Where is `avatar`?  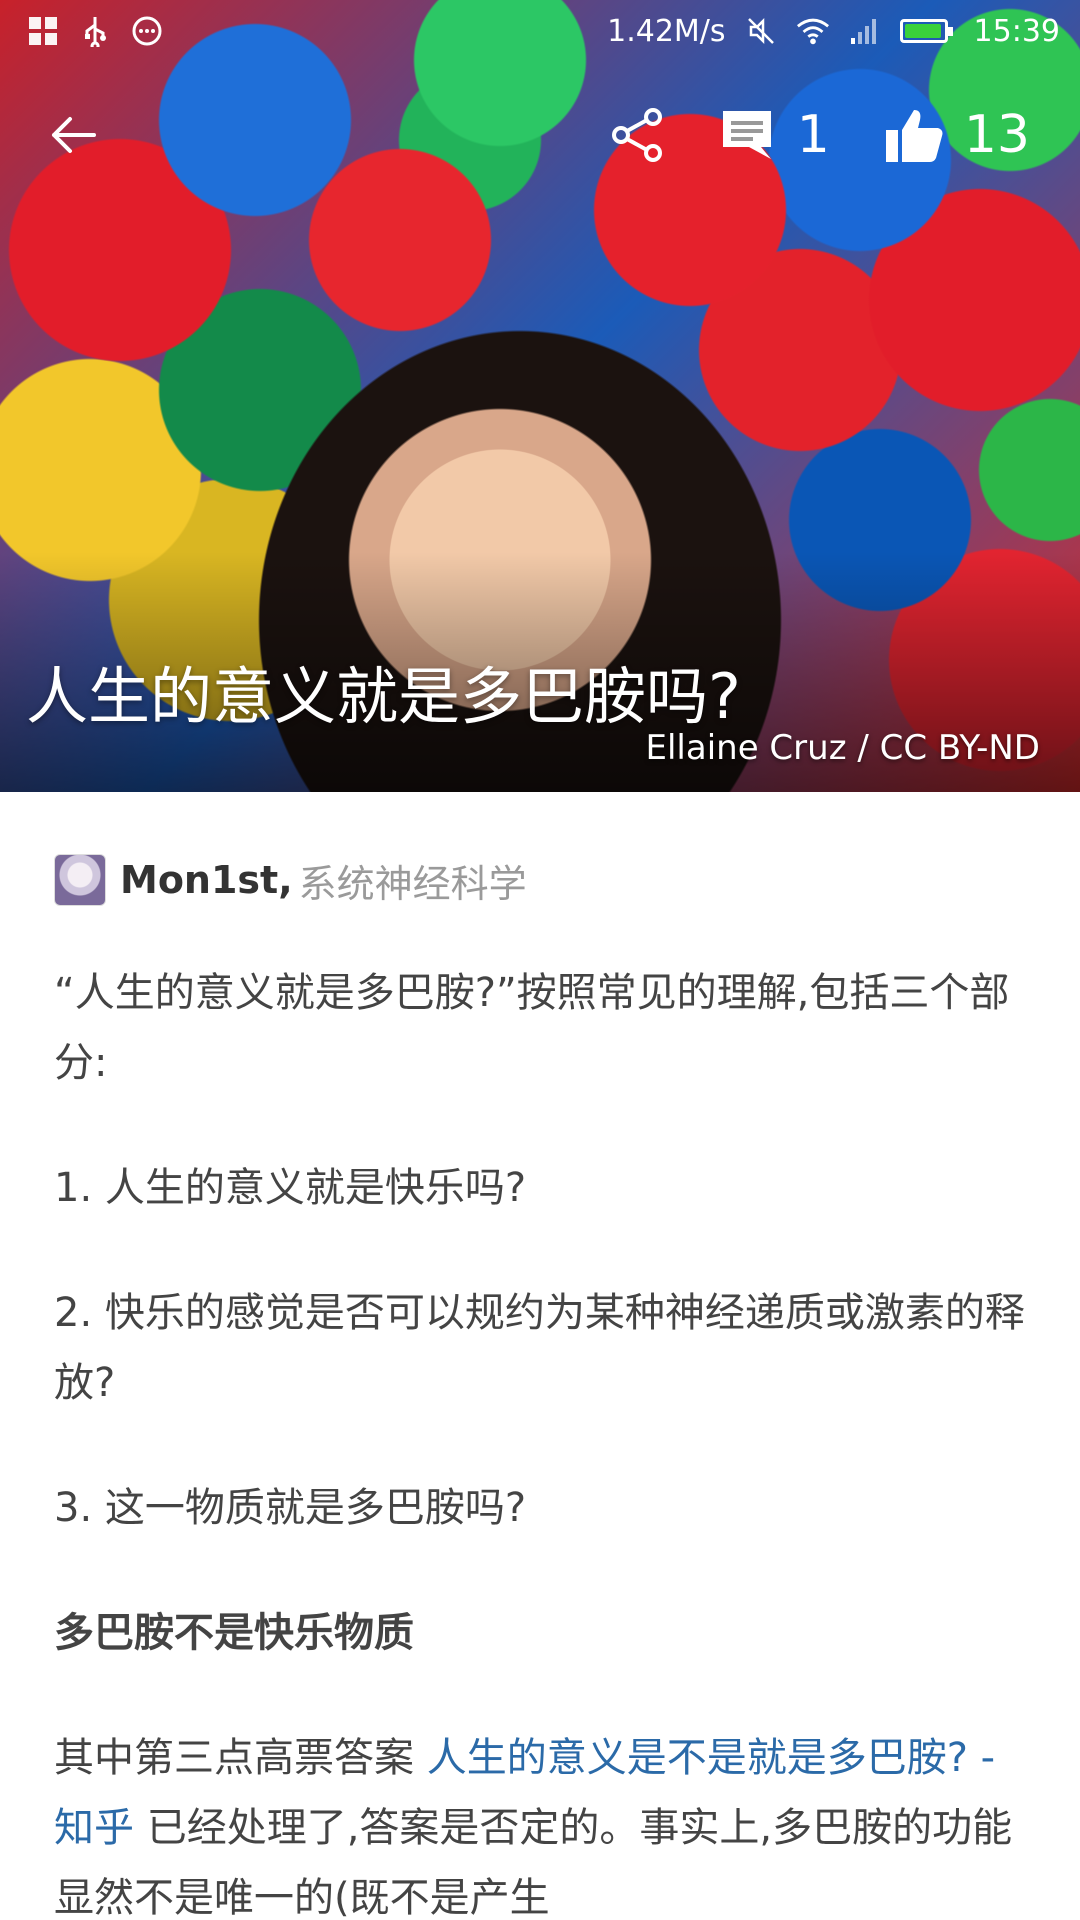 avatar is located at coordinates (80, 880).